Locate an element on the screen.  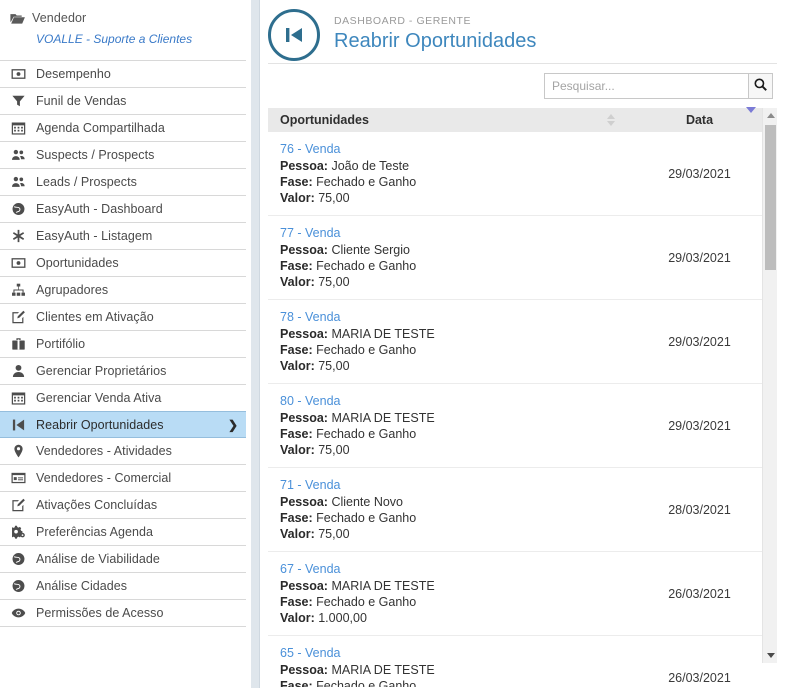
row-field-value-pessoa: João de Teste is located at coordinates (370, 166).